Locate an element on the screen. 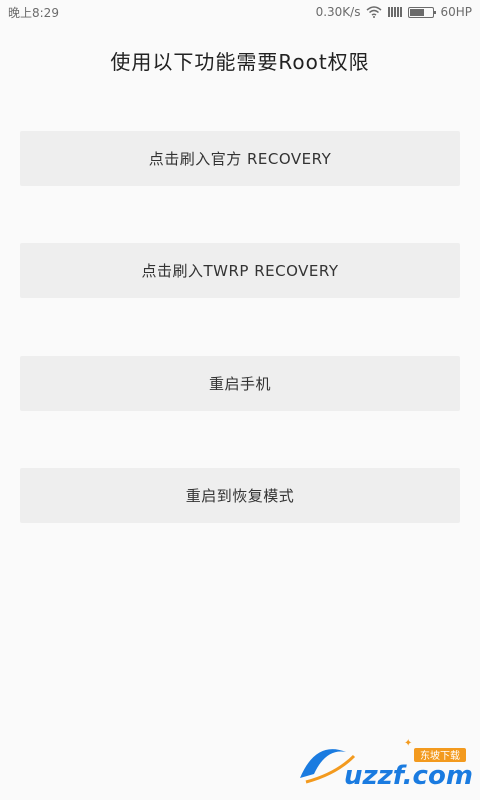 Image resolution: width=480 pixels, height=800 pixels. watermark-logo: ✦ 东坡下载 uzzf.com is located at coordinates (384, 762).